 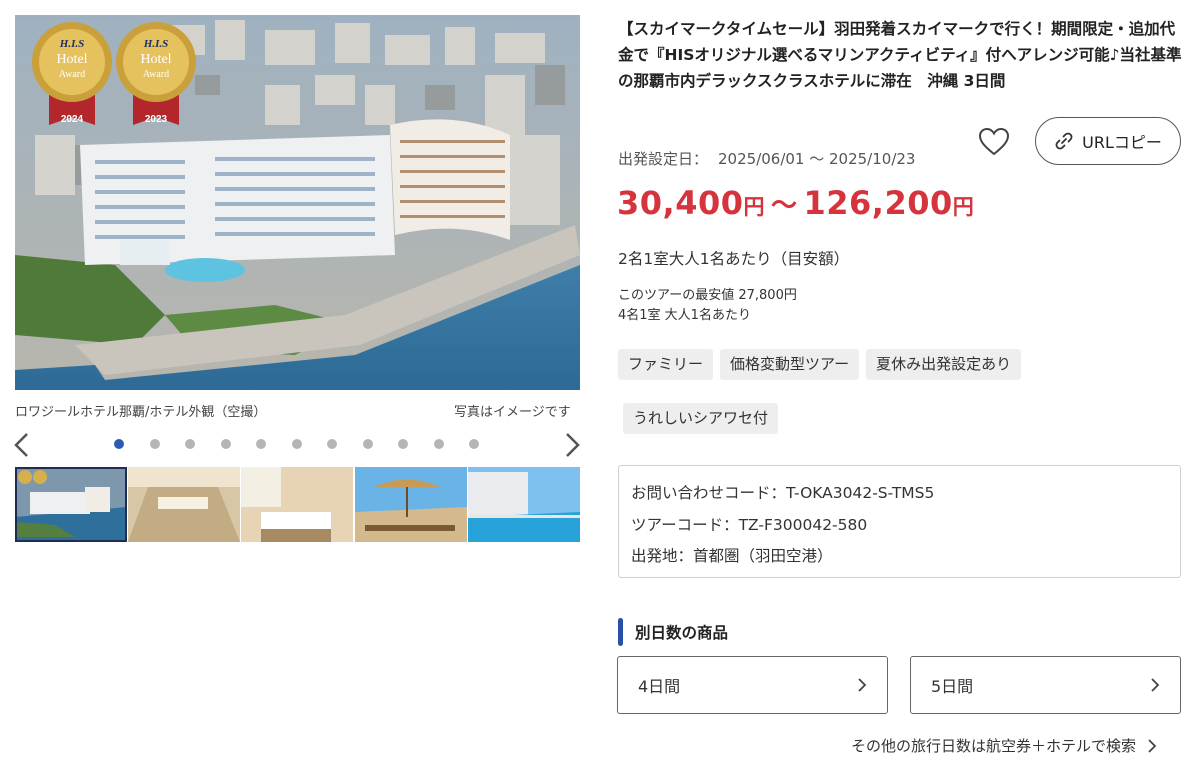 I want to click on inquiry-code: お問い合わせコード：T-OKA3042-S-TMS5, so click(x=783, y=493).